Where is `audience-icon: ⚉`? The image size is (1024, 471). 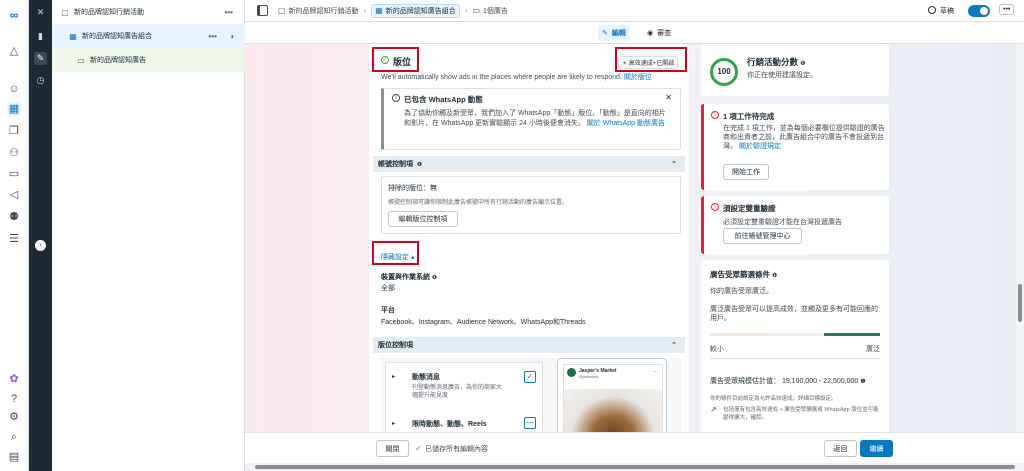 audience-icon: ⚉ is located at coordinates (14, 217).